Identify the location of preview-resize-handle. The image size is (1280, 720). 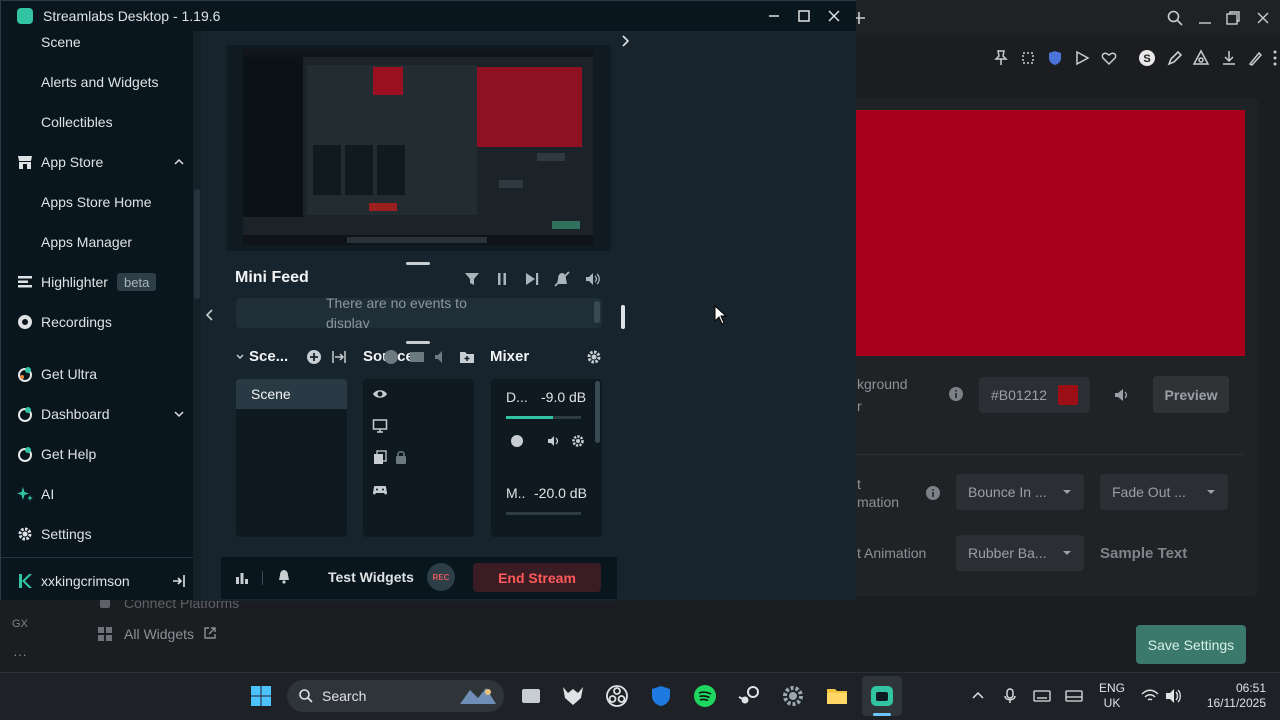
(418, 263).